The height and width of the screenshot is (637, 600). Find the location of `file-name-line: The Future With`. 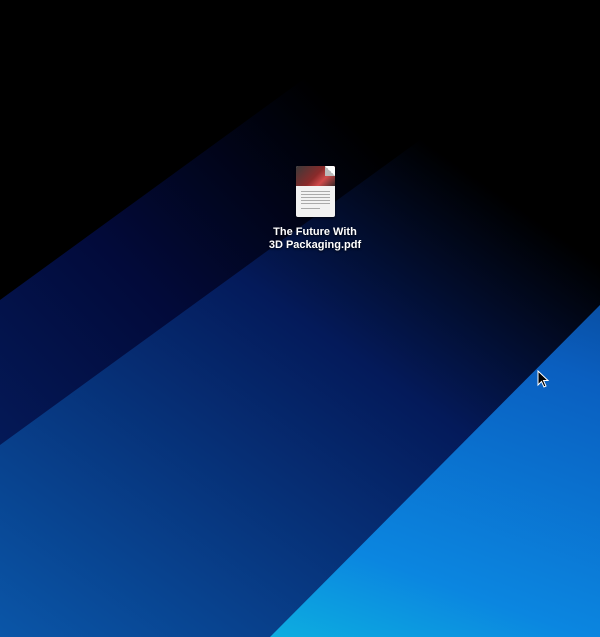

file-name-line: The Future With is located at coordinates (315, 232).